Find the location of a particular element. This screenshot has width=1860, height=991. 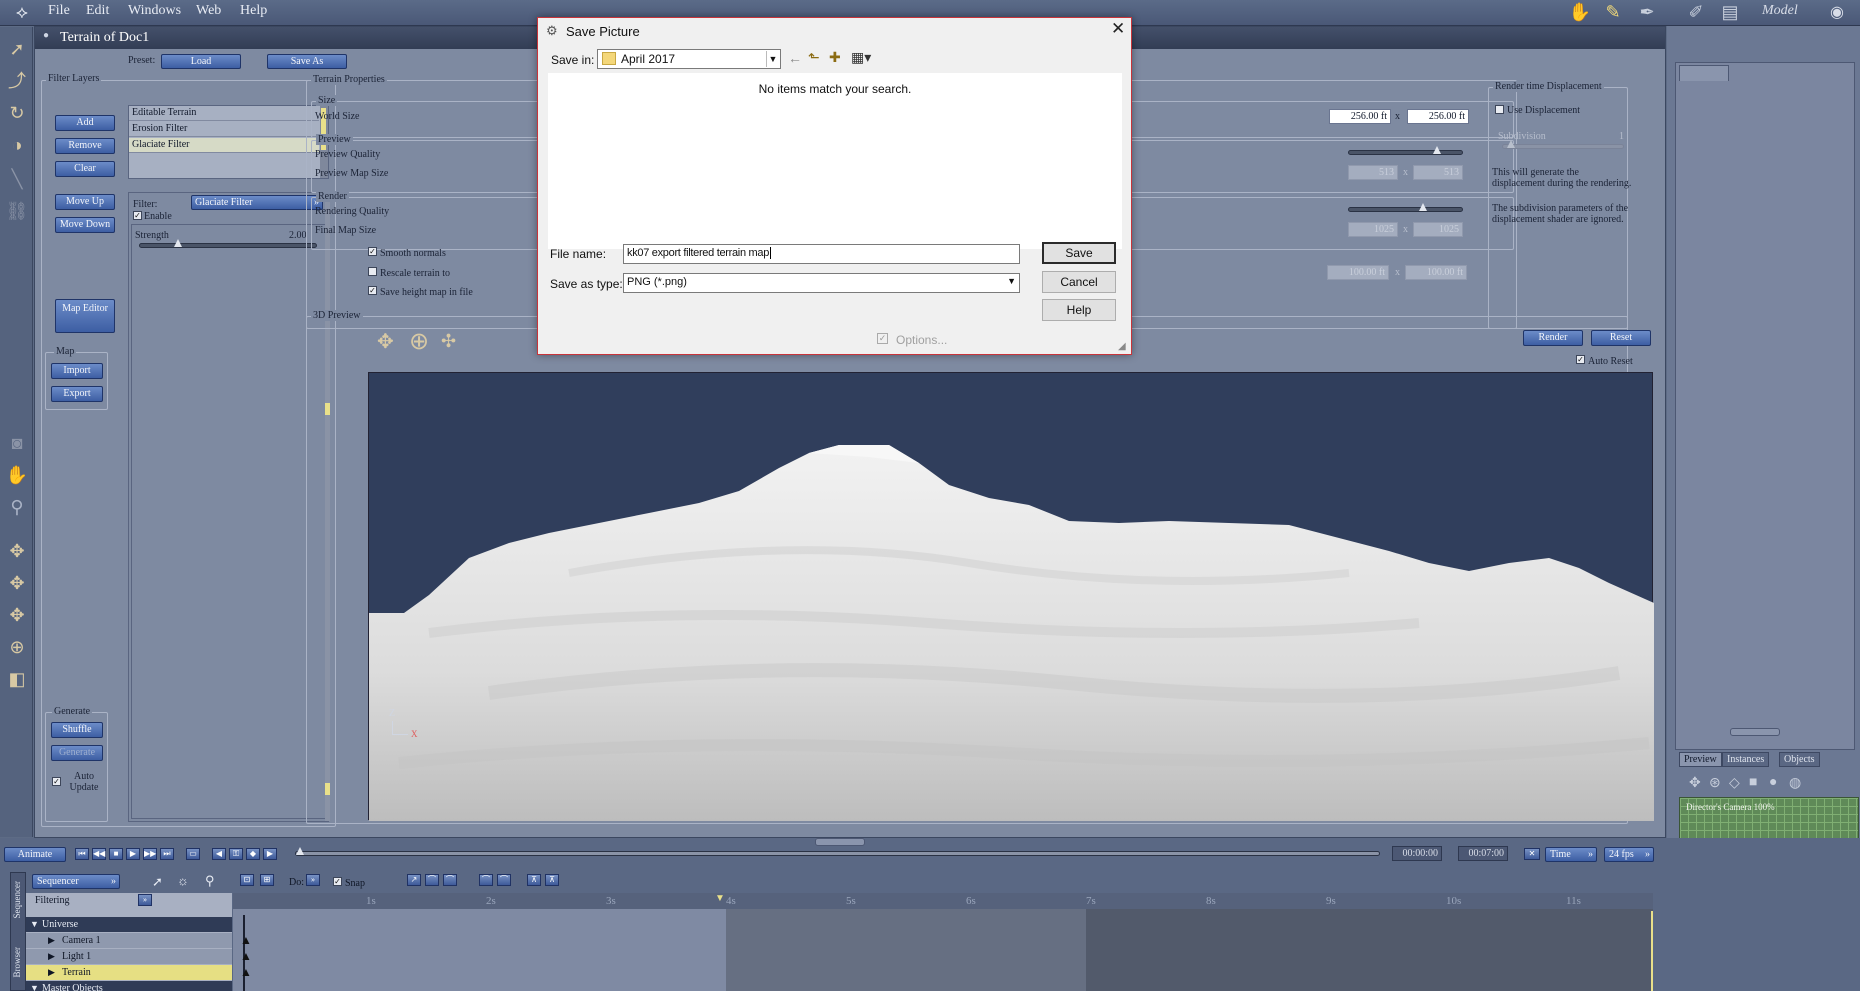

smooth-normals-checkbox: ✓ is located at coordinates (372, 251).